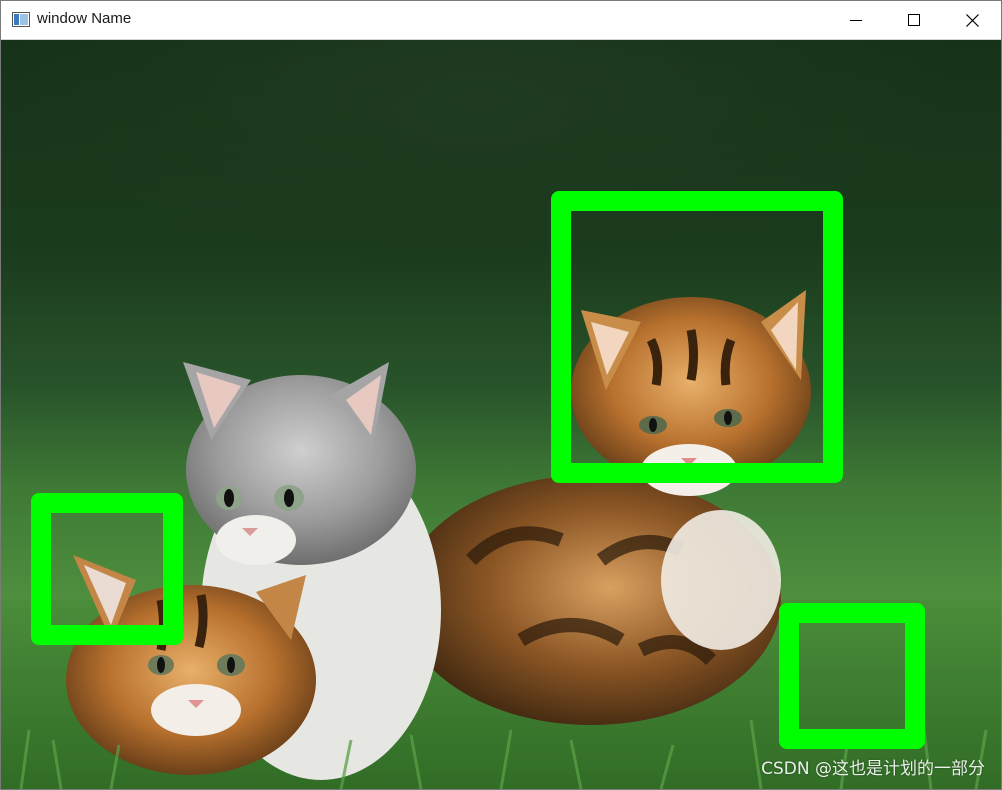 The width and height of the screenshot is (1002, 790). Describe the element at coordinates (873, 769) in the screenshot. I see `watermark-text: CSDN @这也是计划的一部分` at that location.